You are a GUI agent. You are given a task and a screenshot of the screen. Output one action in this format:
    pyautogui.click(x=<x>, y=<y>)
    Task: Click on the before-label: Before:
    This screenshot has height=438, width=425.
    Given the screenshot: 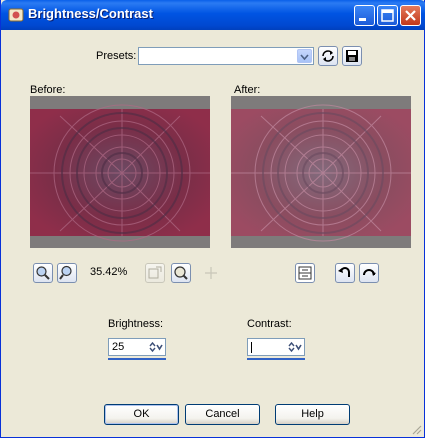 What is the action you would take?
    pyautogui.click(x=48, y=90)
    